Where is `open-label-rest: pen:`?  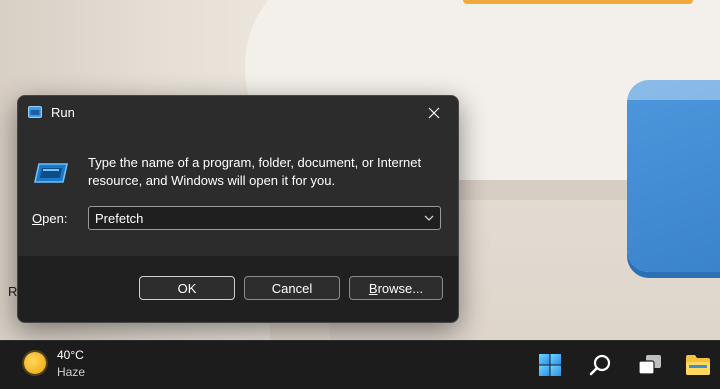
open-label-rest: pen: is located at coordinates (55, 218).